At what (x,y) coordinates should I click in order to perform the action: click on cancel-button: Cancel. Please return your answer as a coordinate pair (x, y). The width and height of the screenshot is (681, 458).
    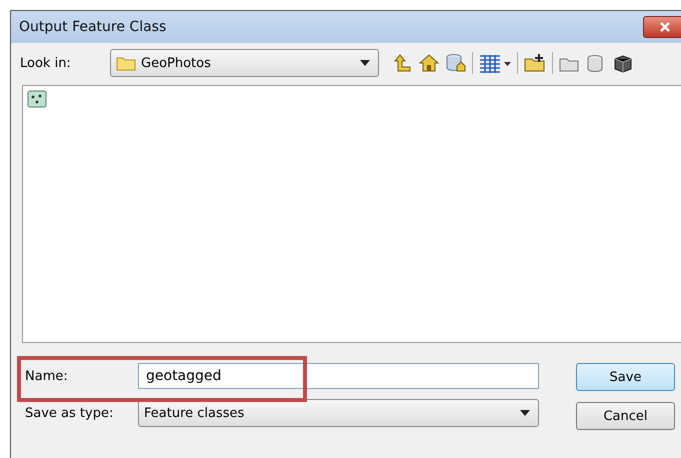
    Looking at the image, I should click on (625, 416).